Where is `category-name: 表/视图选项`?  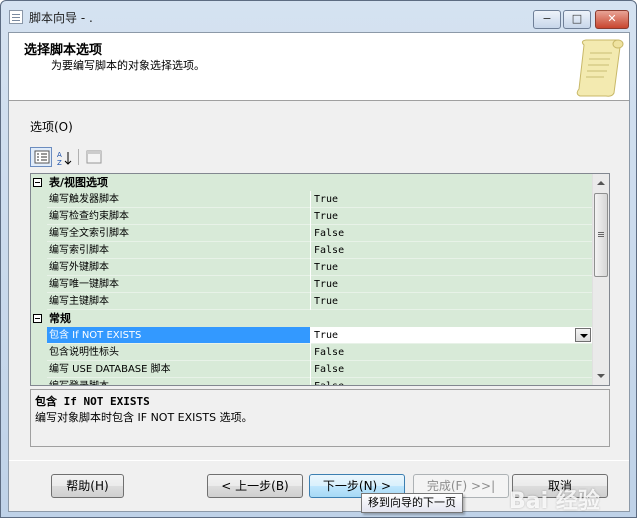
category-name: 表/视图选项 is located at coordinates (320, 182).